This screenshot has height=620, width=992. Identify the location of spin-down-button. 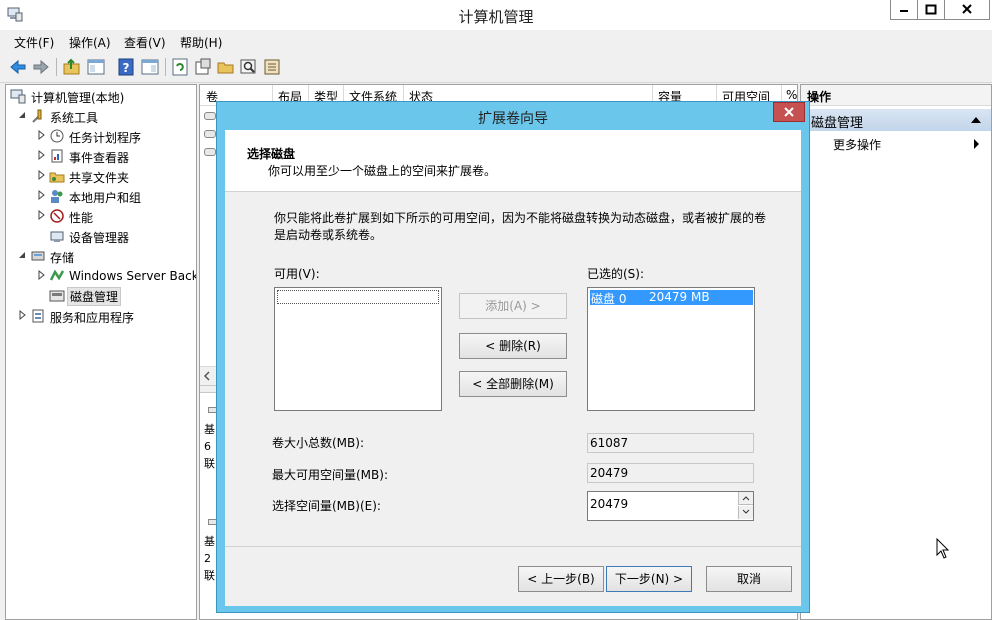
(745, 512).